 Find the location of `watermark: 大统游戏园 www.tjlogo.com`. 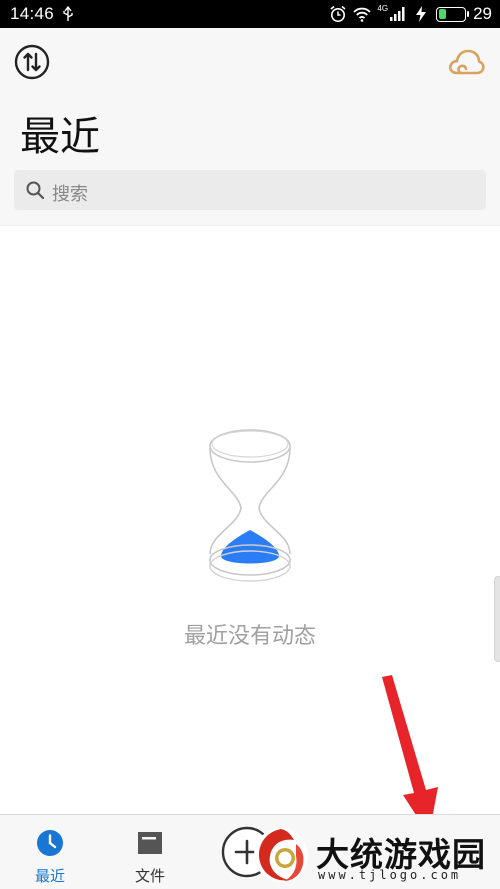

watermark: 大统游戏园 www.tjlogo.com is located at coordinates (375, 855).